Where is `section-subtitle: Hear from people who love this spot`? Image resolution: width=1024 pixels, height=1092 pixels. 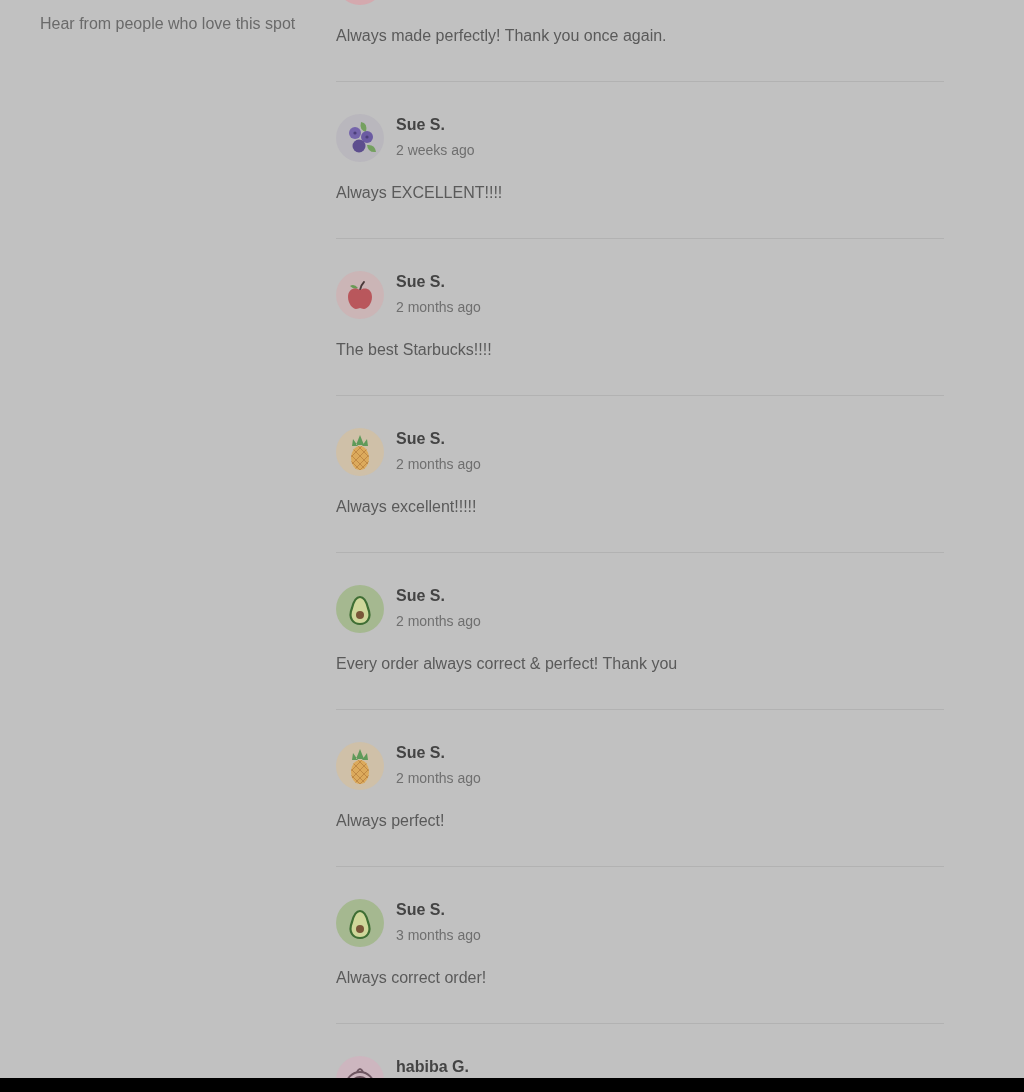 section-subtitle: Hear from people who love this spot is located at coordinates (168, 23).